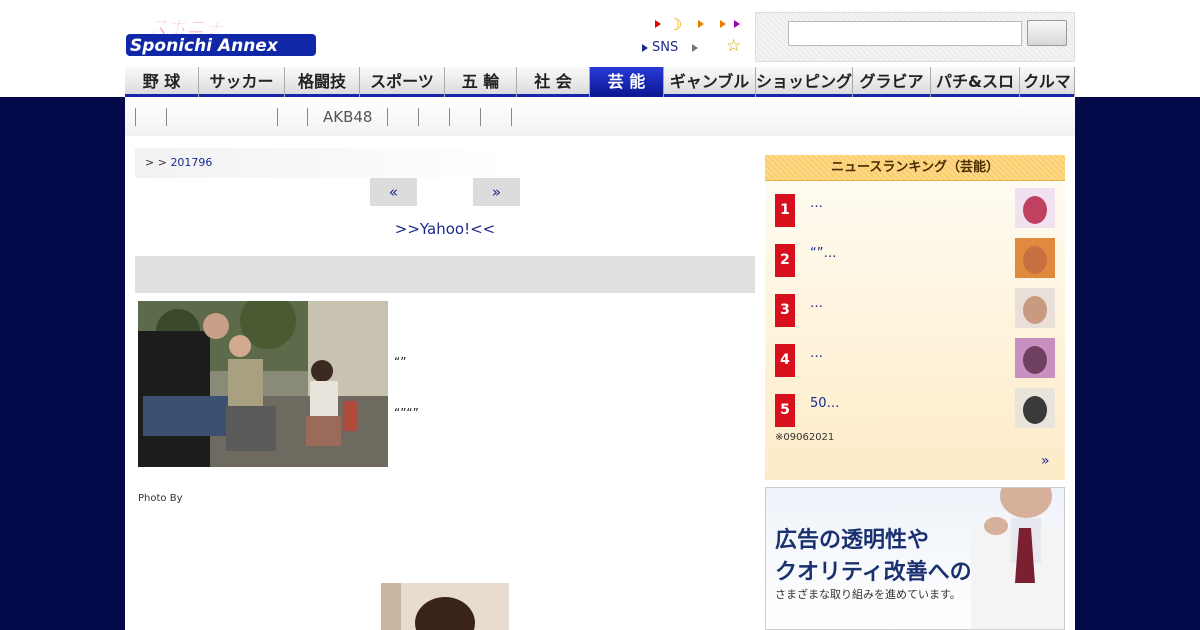 The width and height of the screenshot is (1200, 630). Describe the element at coordinates (785, 210) in the screenshot. I see `rank-number: 1` at that location.